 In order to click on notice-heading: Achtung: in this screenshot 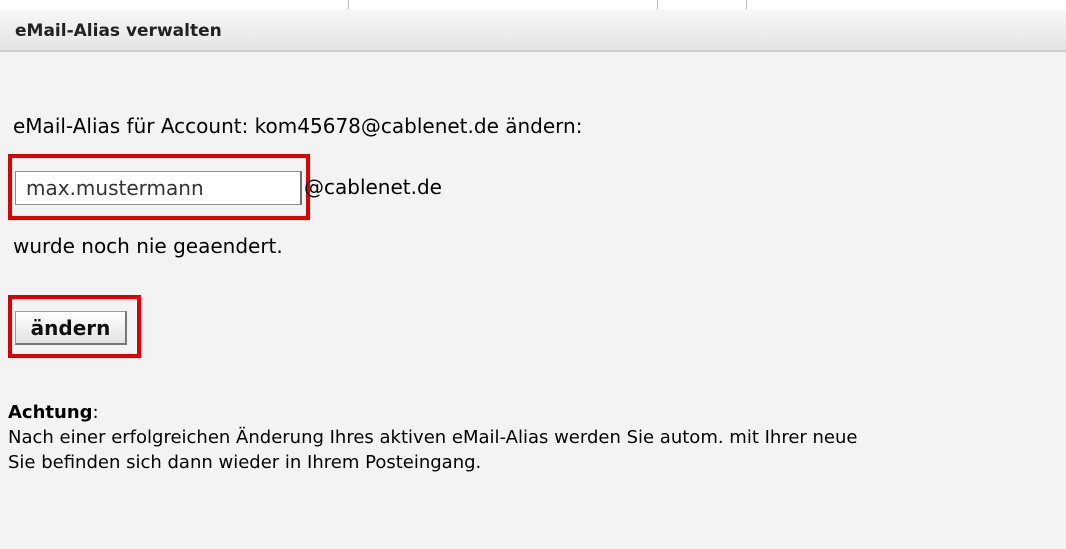, I will do `click(53, 412)`.